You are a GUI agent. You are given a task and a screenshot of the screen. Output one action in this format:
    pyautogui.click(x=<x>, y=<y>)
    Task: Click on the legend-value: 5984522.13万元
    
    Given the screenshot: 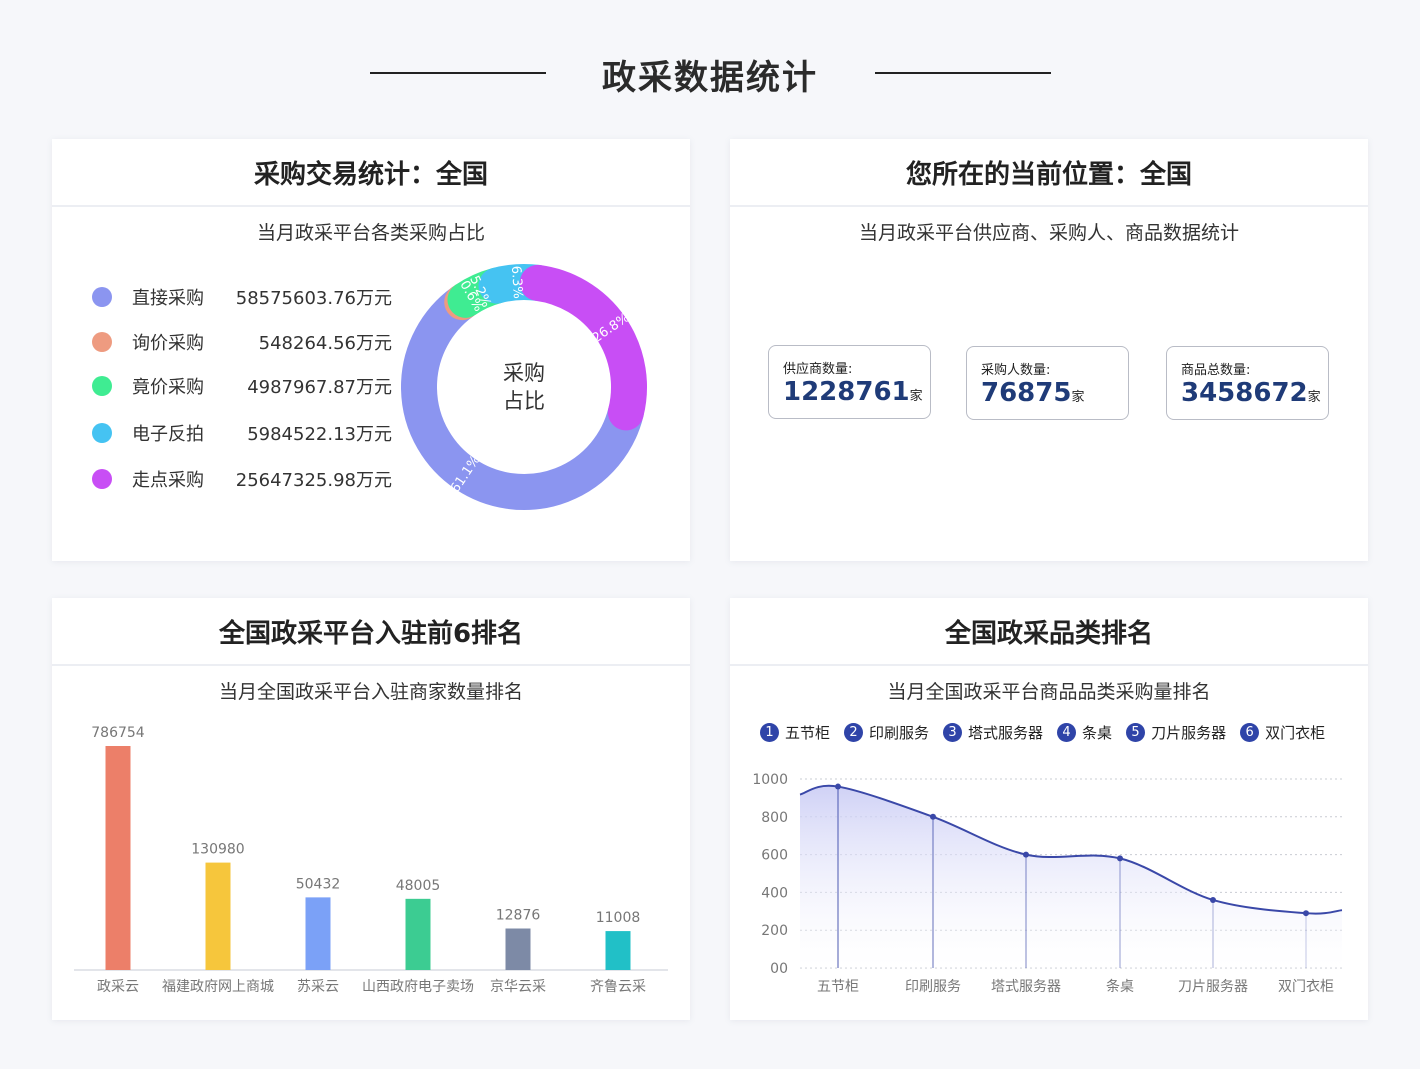 What is the action you would take?
    pyautogui.click(x=319, y=434)
    